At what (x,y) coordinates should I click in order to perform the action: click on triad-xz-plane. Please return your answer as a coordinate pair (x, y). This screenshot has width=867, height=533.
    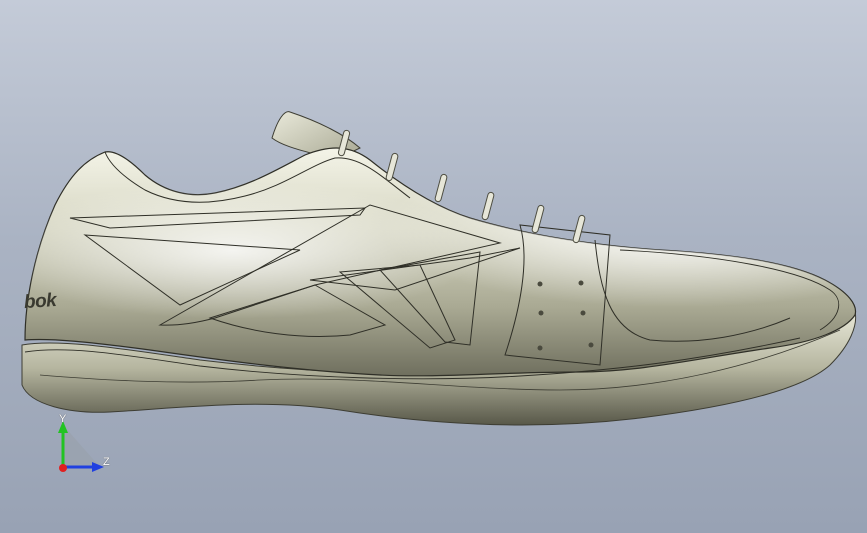
    Looking at the image, I should click on (81, 446).